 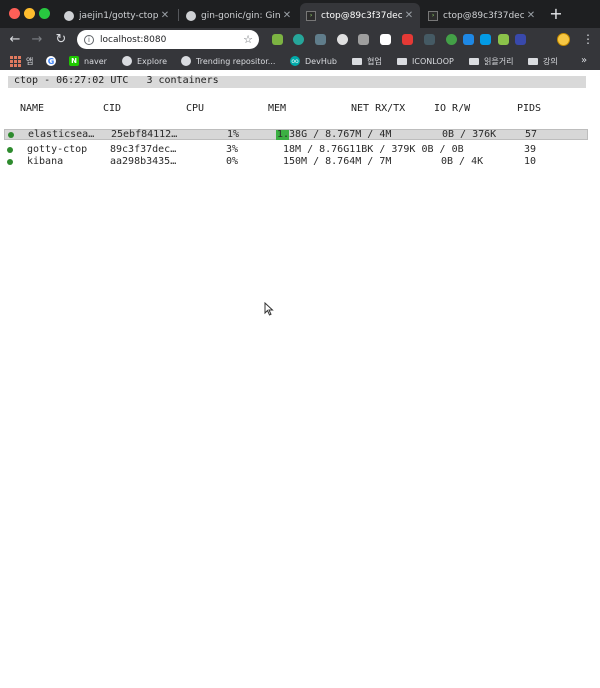 What do you see at coordinates (32, 108) in the screenshot?
I see `column-header-name: NAME` at bounding box center [32, 108].